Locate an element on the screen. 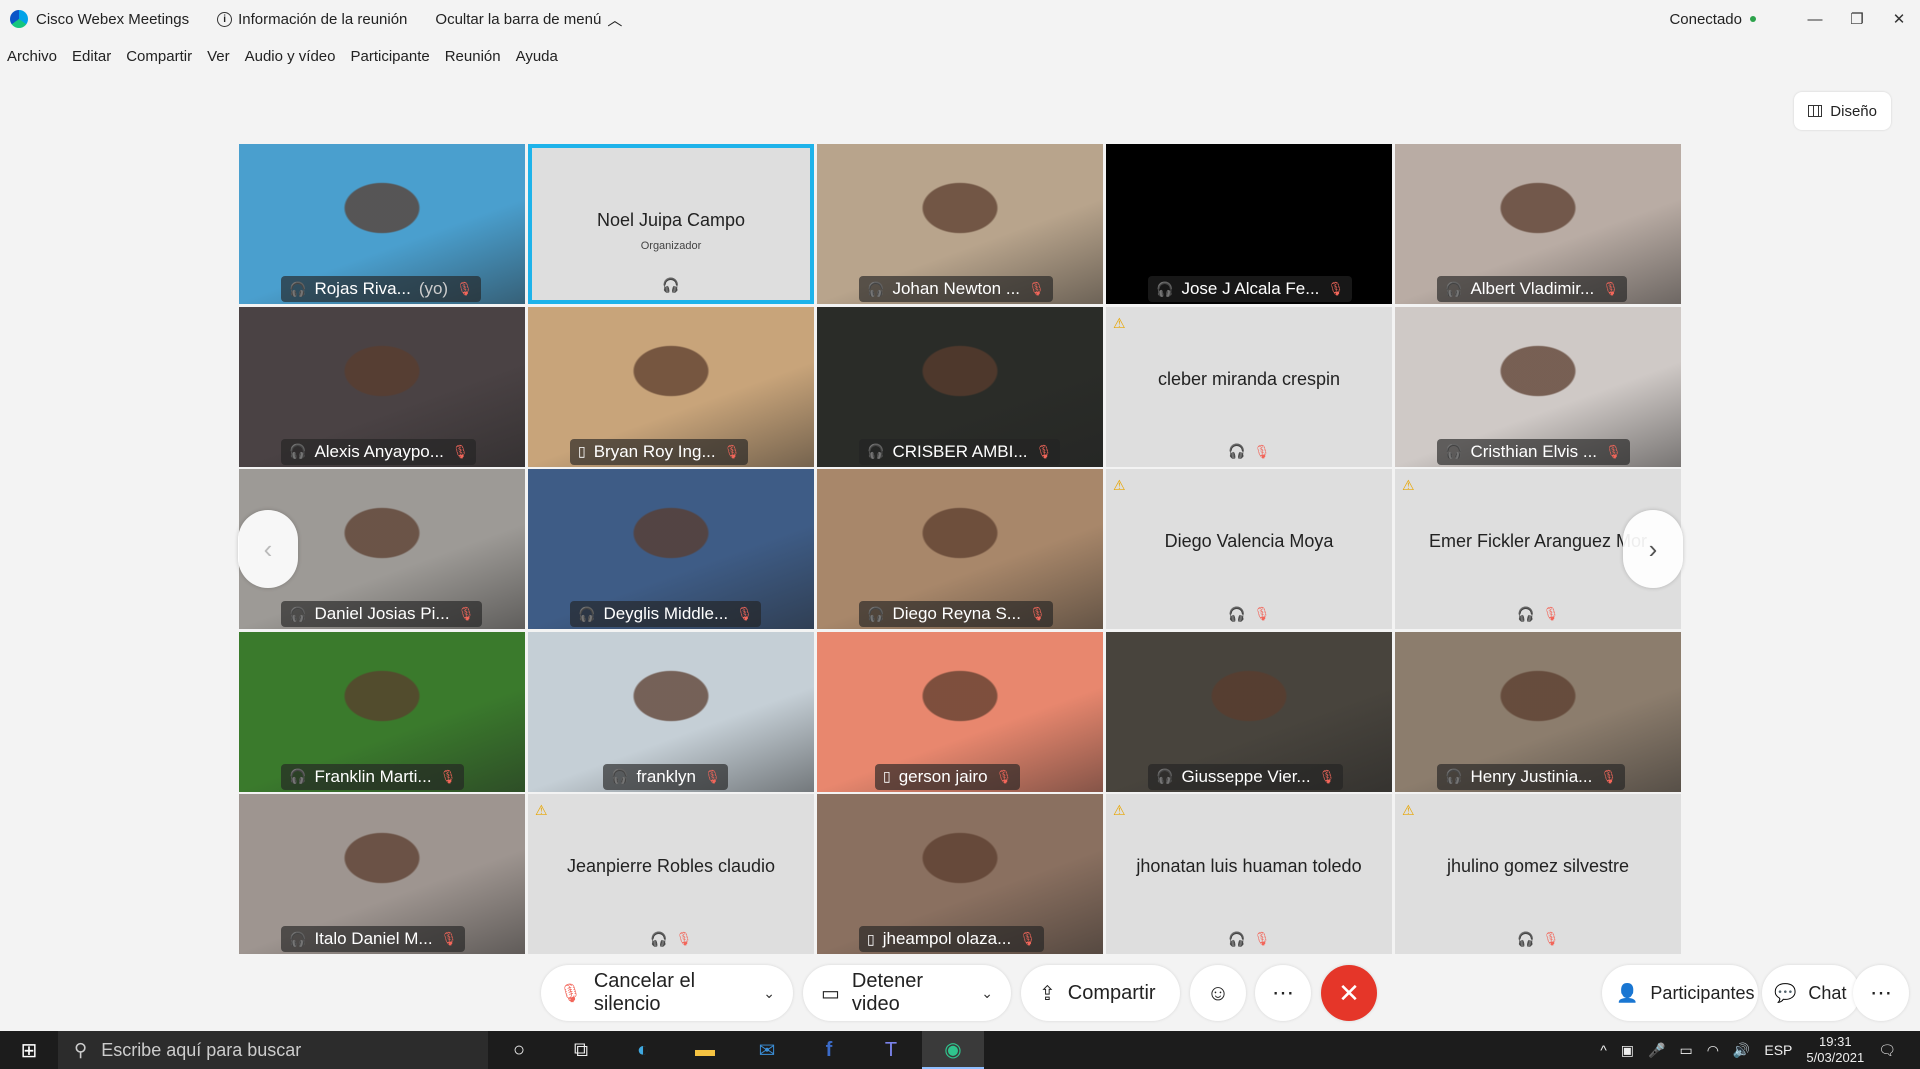  participant-tile: ⚠ jhulino gomez silvestre 🎧 🎙 is located at coordinates (1538, 874).